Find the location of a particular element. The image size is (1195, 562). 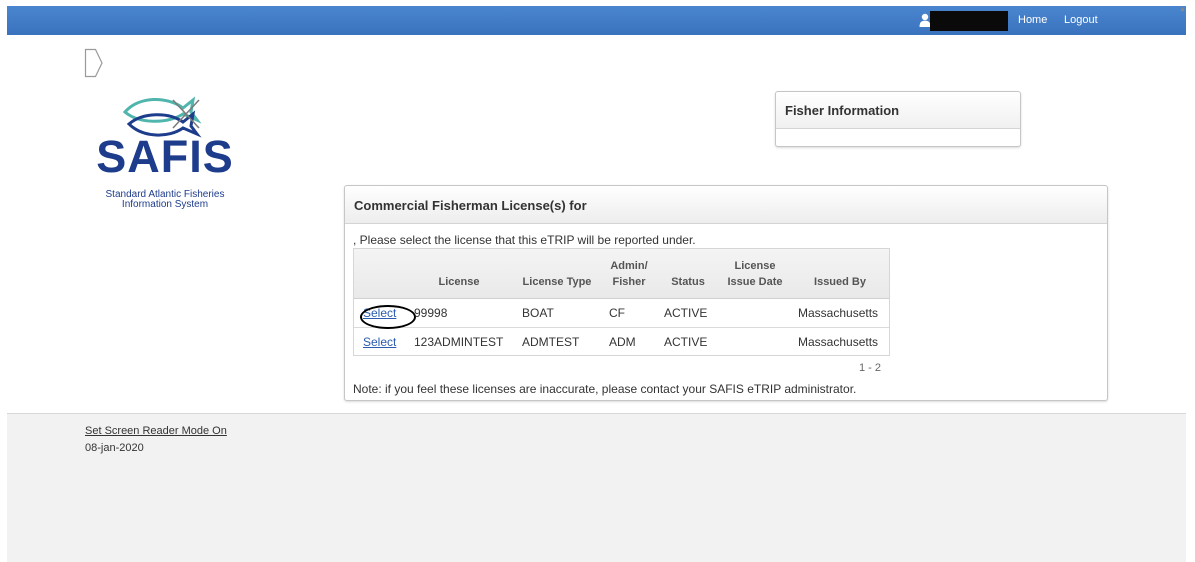

fisher-information-panel: Fisher Information is located at coordinates (898, 119).